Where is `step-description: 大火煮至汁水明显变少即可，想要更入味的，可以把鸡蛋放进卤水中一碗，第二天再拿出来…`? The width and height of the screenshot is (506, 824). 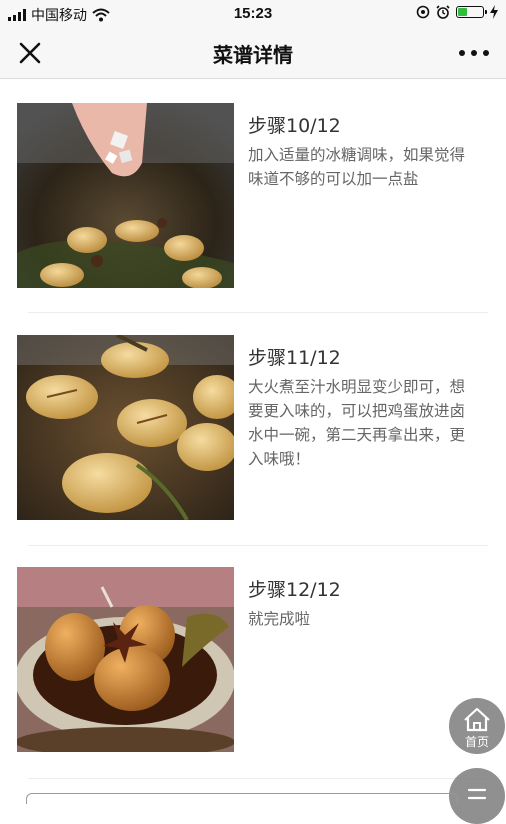 step-description: 大火煮至汁水明显变少即可，想要更入味的，可以把鸡蛋放进卤水中一碗，第二天再拿出来… is located at coordinates (357, 423).